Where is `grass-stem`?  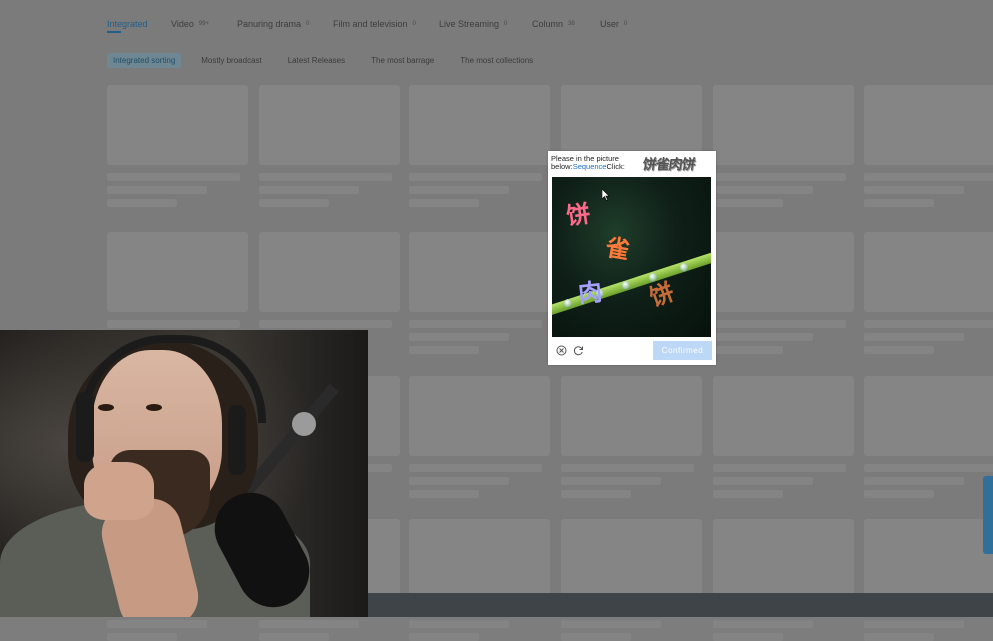
grass-stem is located at coordinates (631, 282).